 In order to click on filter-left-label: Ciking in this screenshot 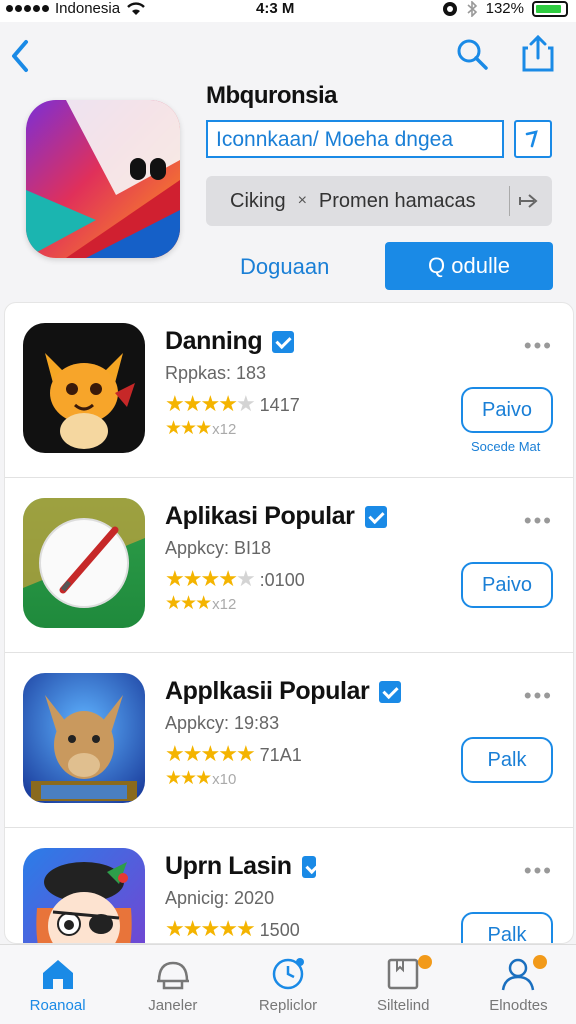, I will do `click(258, 200)`.